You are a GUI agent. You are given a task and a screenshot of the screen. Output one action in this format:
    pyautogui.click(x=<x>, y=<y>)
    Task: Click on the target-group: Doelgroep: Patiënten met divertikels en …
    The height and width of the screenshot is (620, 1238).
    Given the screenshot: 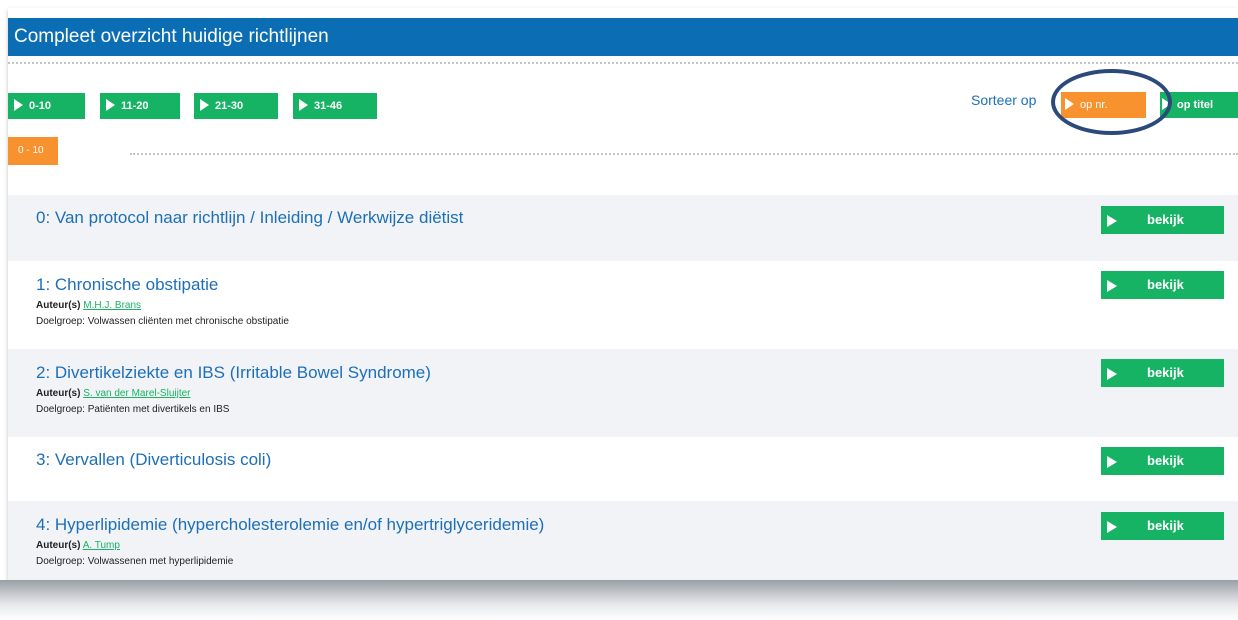 What is the action you would take?
    pyautogui.click(x=133, y=409)
    